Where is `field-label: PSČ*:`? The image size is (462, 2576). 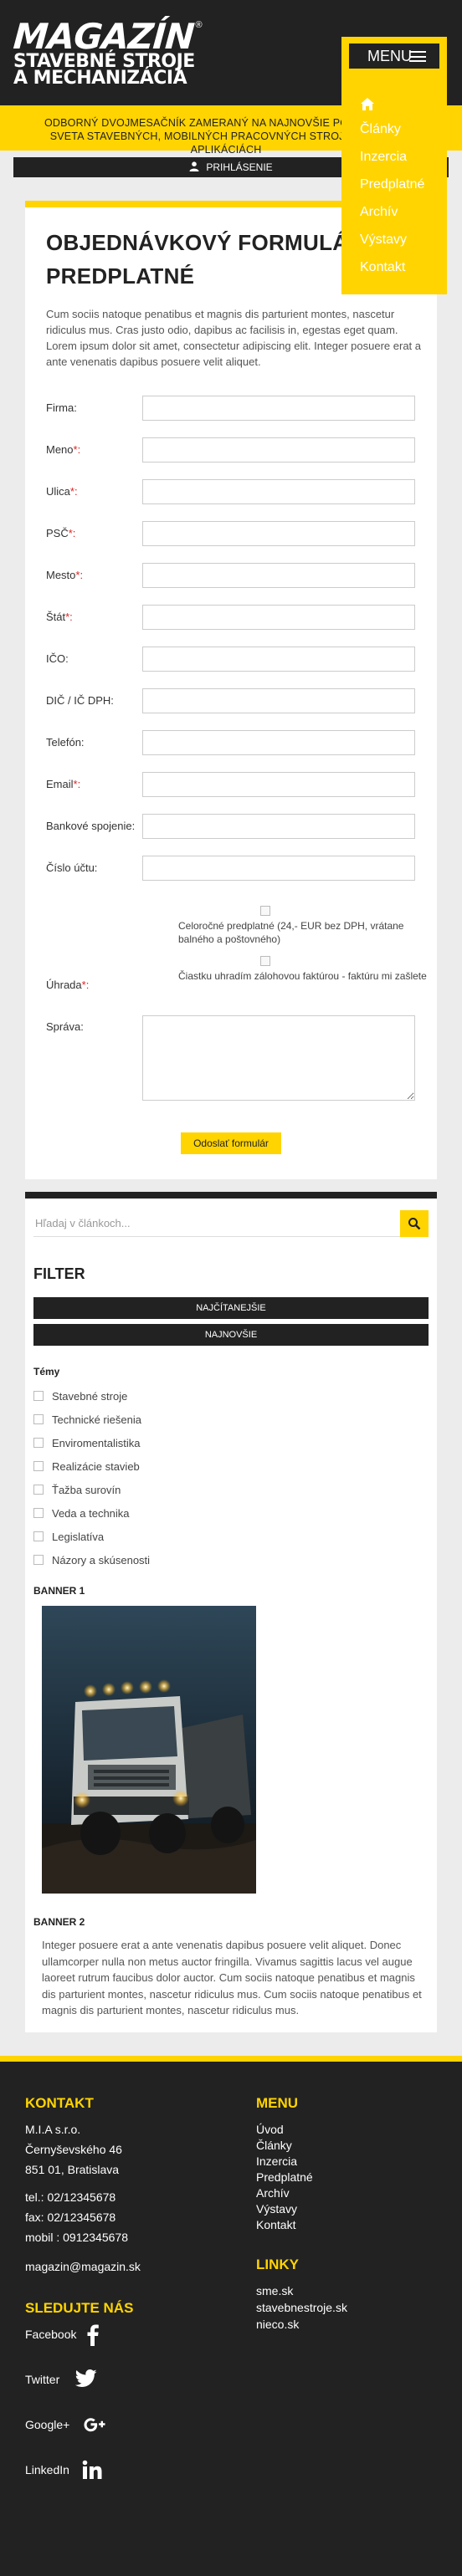
field-label: PSČ*: is located at coordinates (61, 533).